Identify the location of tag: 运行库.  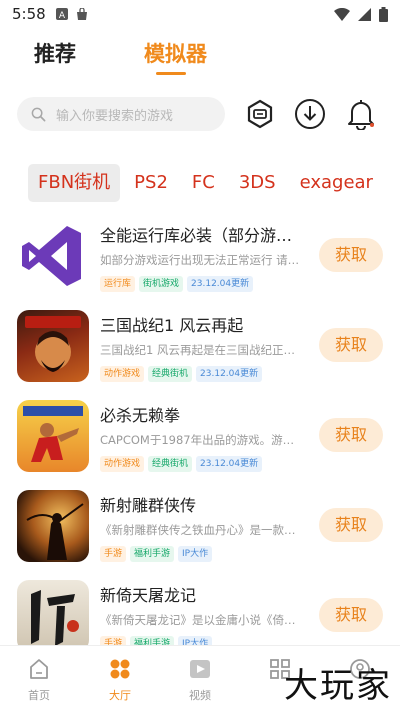
(118, 284).